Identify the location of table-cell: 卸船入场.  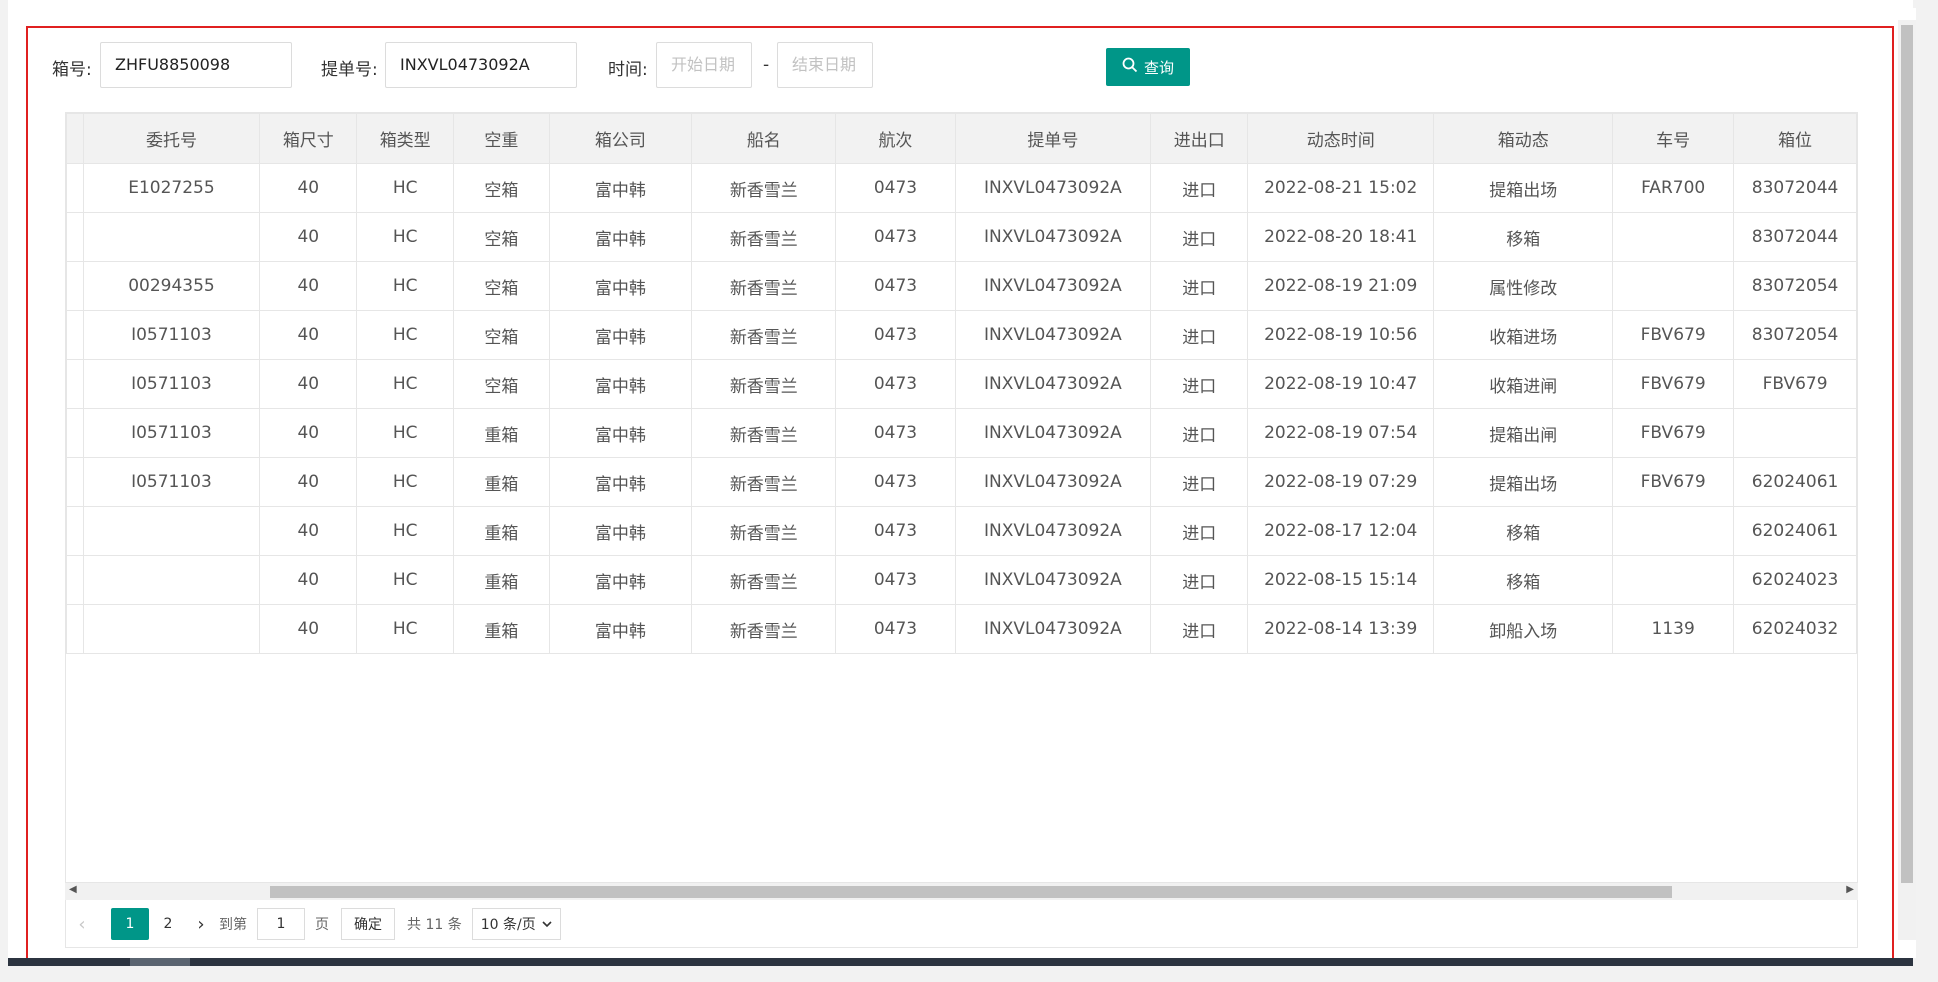
(1523, 629).